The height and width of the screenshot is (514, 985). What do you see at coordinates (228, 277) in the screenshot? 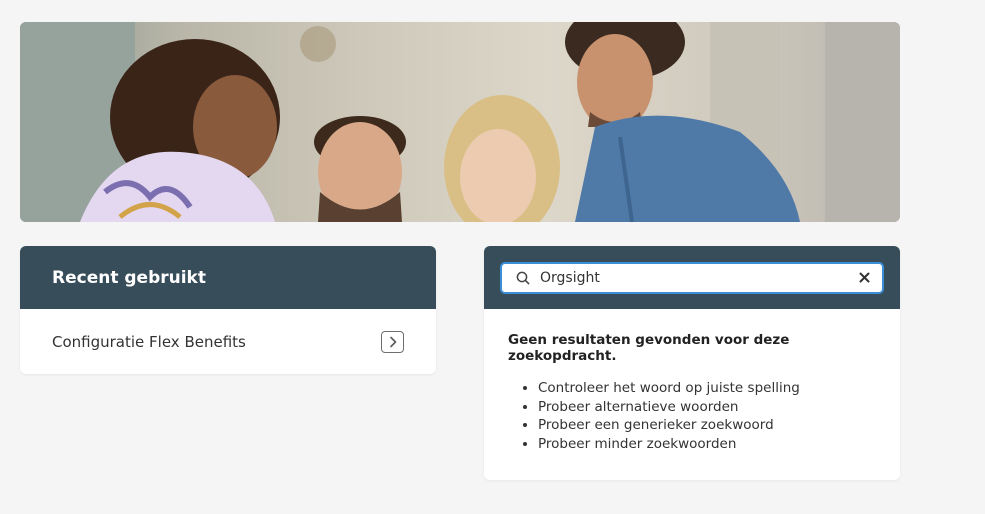
I see `recent-used-header: Recent gebruikt` at bounding box center [228, 277].